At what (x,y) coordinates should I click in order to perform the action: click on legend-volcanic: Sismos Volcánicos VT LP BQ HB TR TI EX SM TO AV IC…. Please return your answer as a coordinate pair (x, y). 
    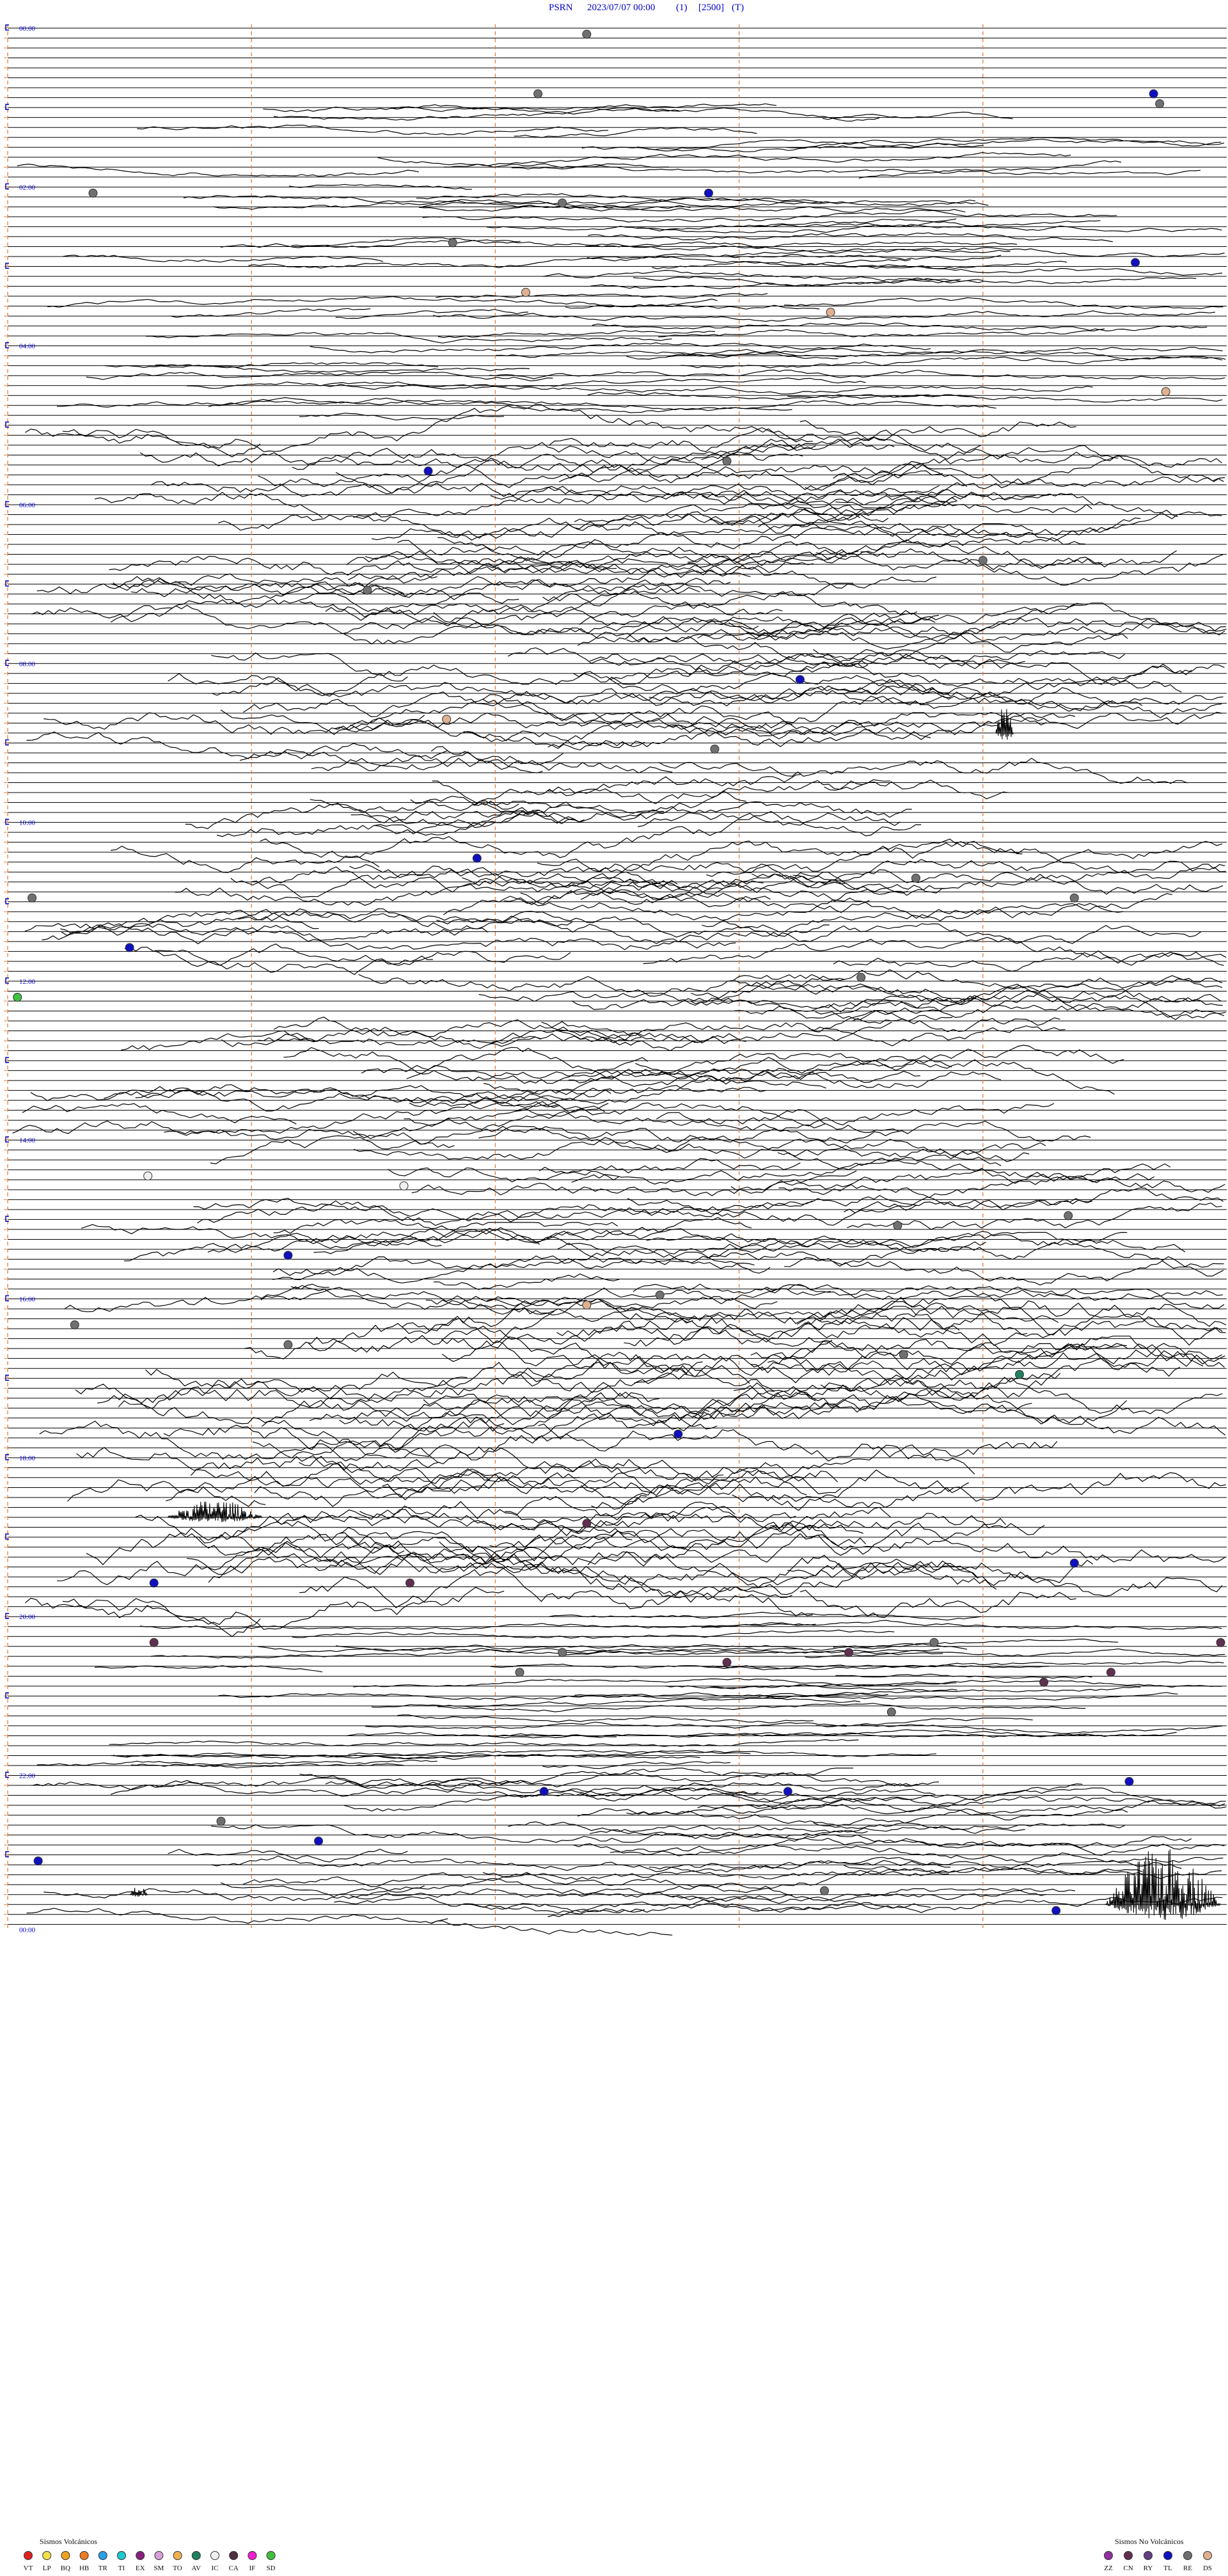
    Looking at the image, I should click on (150, 2554).